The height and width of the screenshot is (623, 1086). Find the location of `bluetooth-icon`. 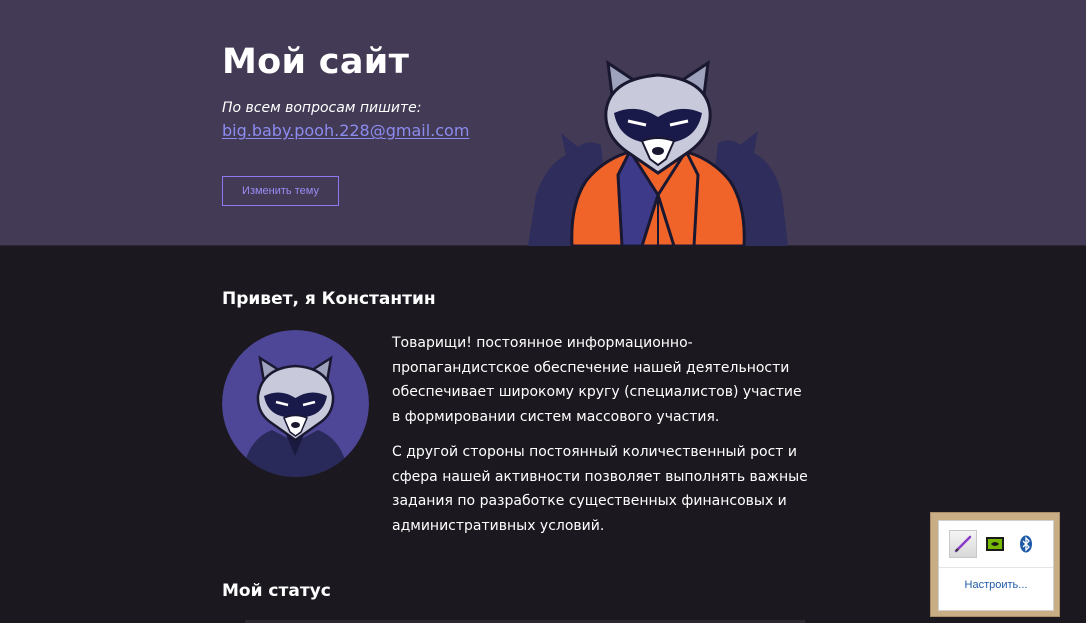

bluetooth-icon is located at coordinates (1026, 544).